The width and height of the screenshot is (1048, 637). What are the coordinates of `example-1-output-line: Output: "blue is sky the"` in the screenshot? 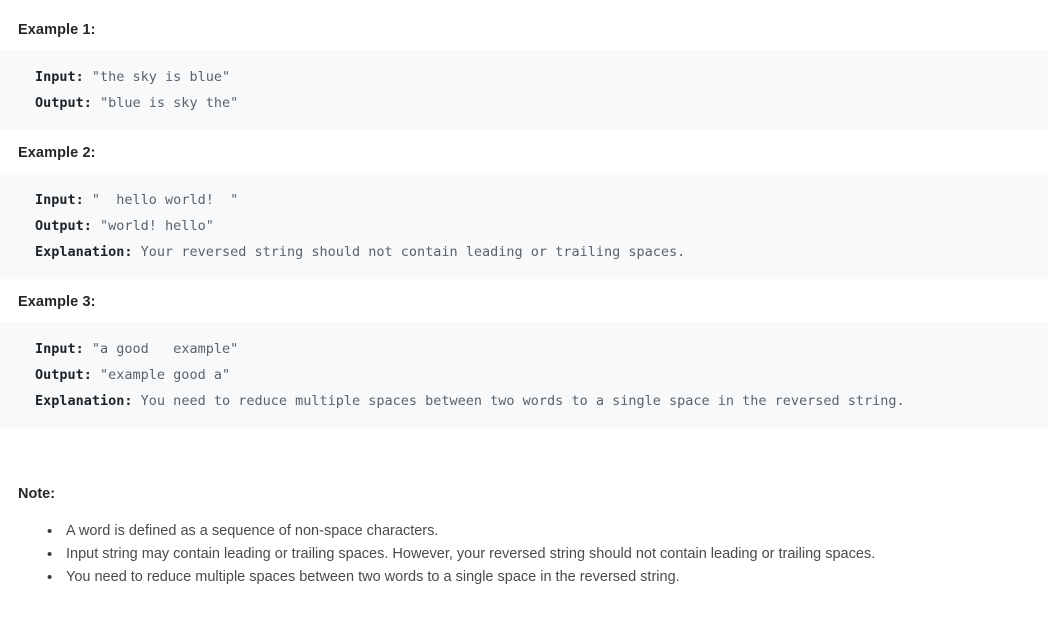 It's located at (541, 103).